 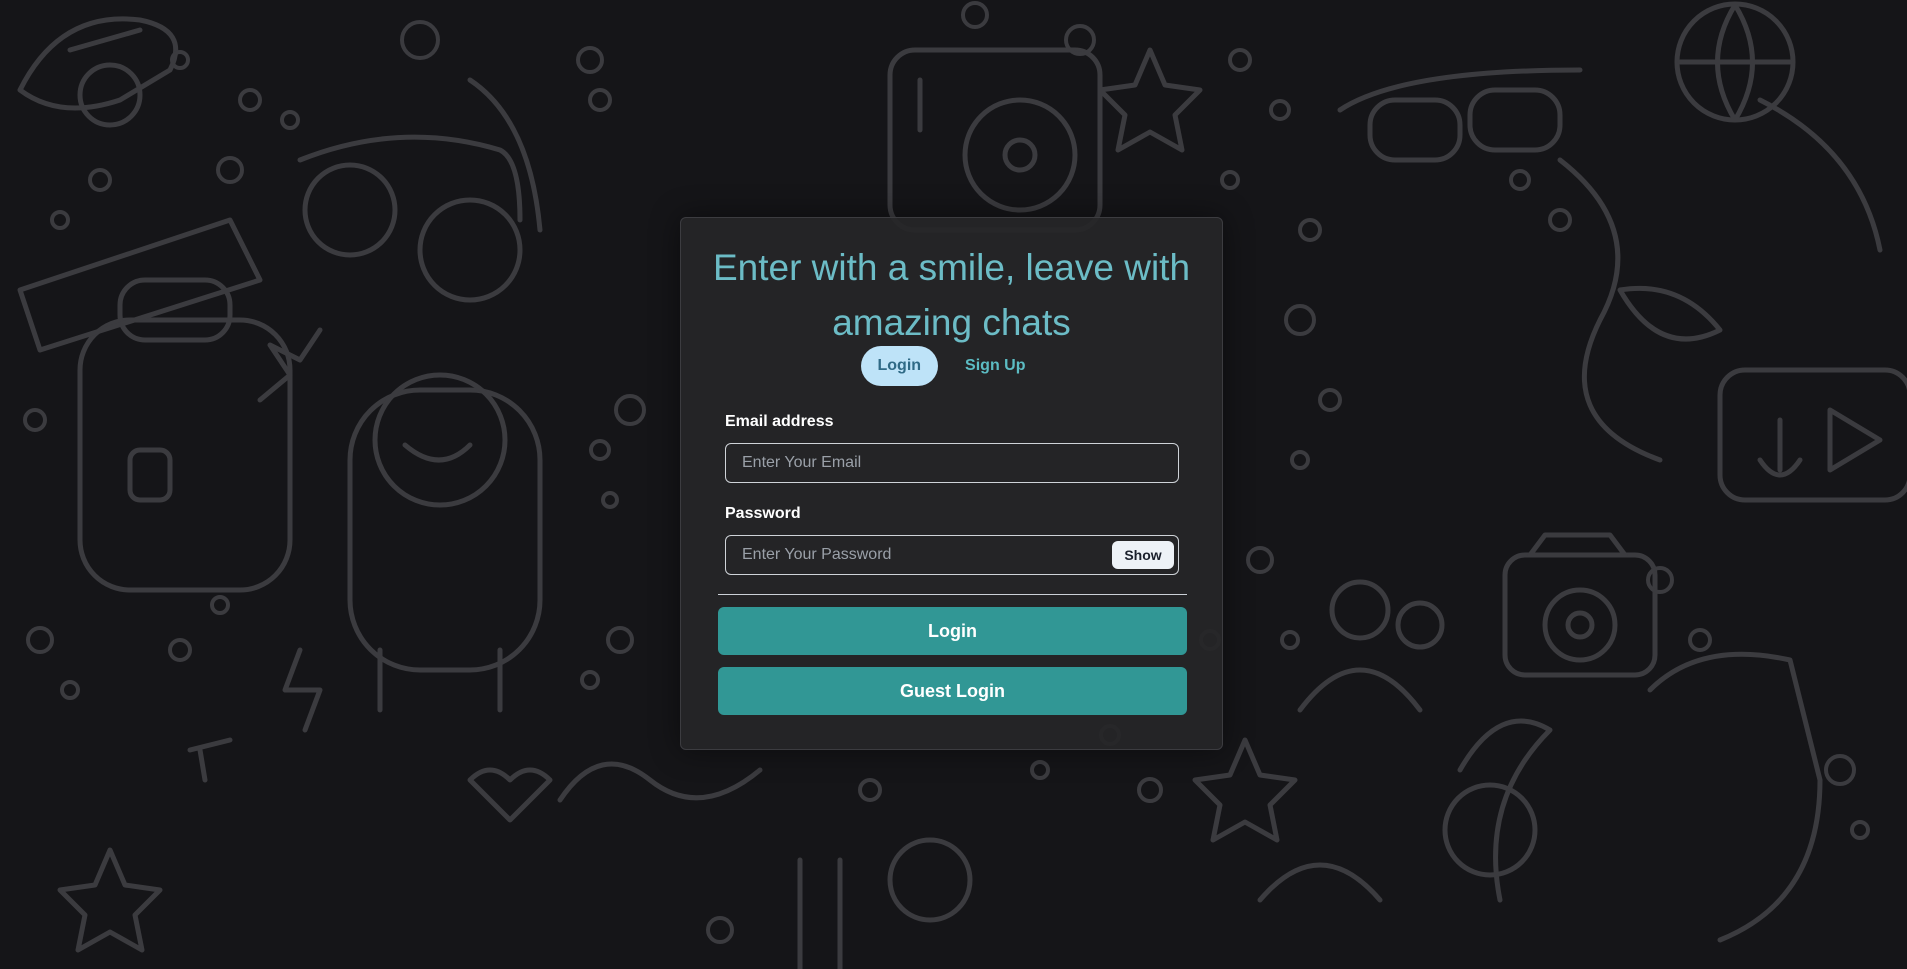 I want to click on divider, so click(x=952, y=594).